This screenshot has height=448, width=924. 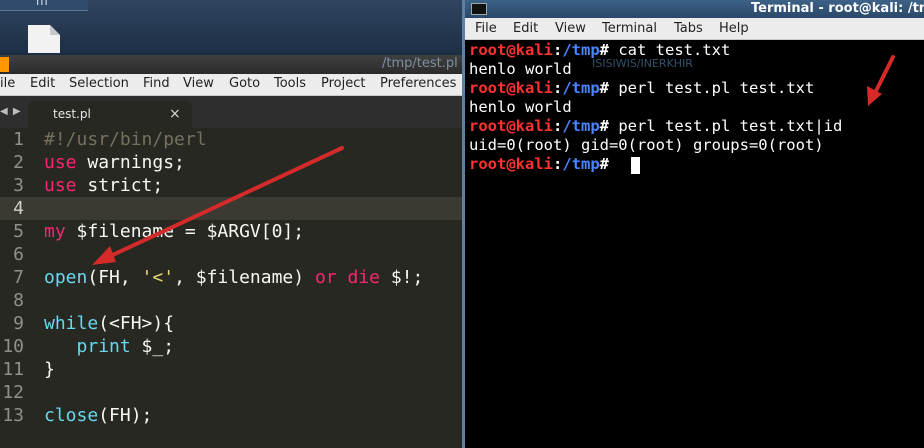 What do you see at coordinates (18, 323) in the screenshot?
I see `line-number: 9` at bounding box center [18, 323].